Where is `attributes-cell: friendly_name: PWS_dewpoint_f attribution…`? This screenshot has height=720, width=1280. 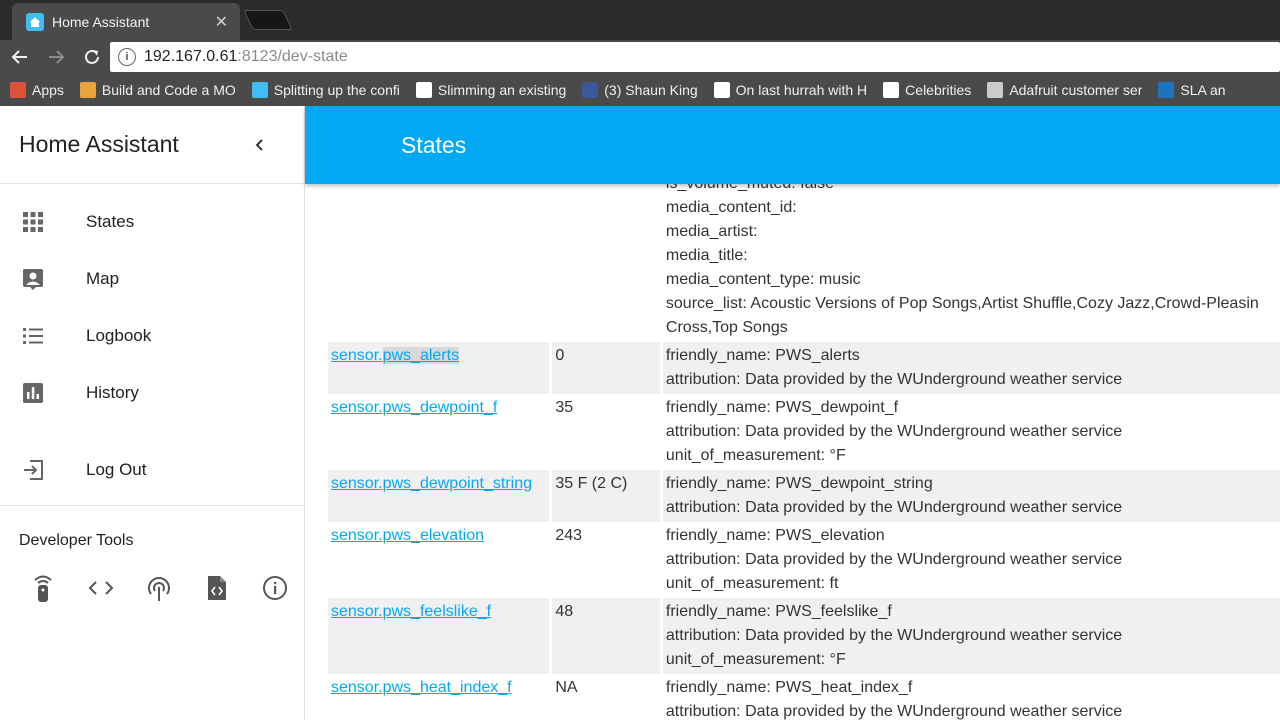
attributes-cell: friendly_name: PWS_dewpoint_f attribution… is located at coordinates (971, 432).